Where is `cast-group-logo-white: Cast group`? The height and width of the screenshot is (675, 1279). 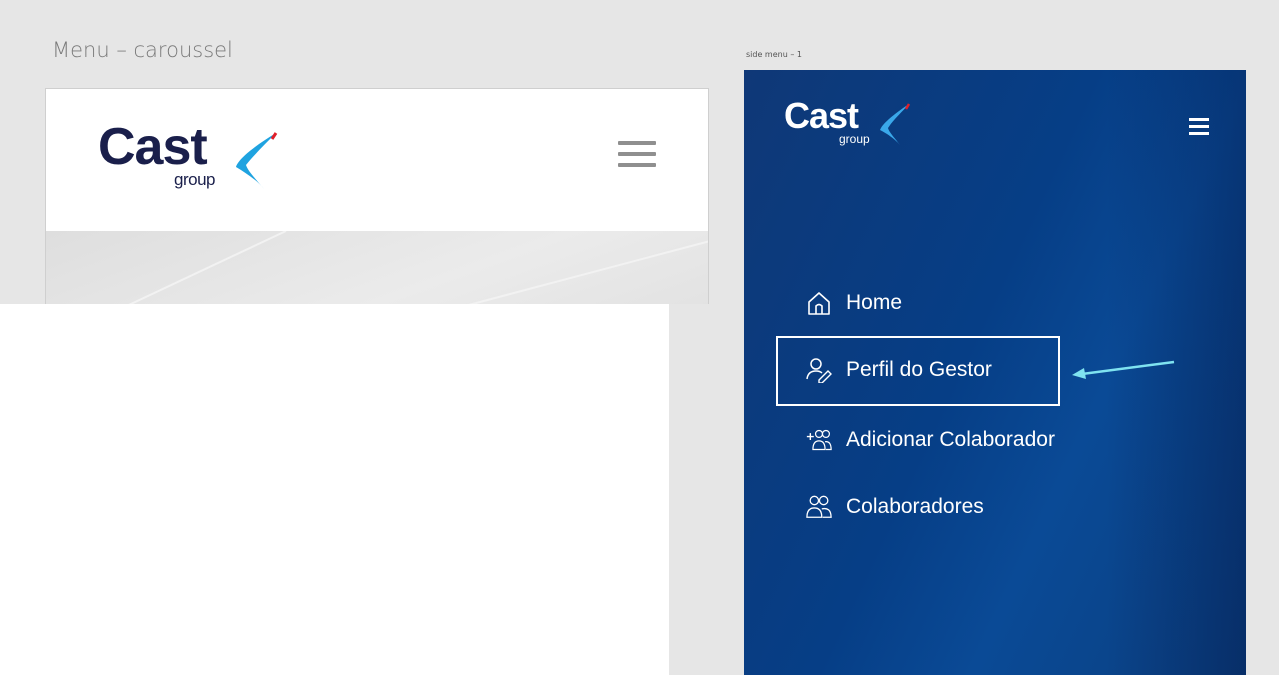
cast-group-logo-white: Cast group is located at coordinates (847, 120).